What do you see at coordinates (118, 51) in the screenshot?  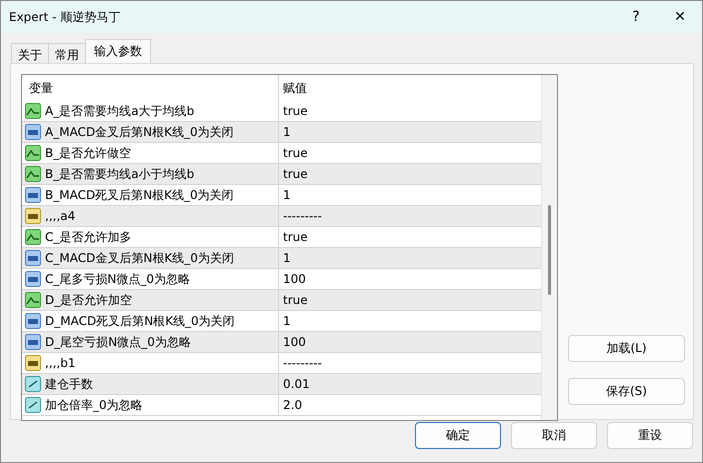 I see `tab: 输入参数` at bounding box center [118, 51].